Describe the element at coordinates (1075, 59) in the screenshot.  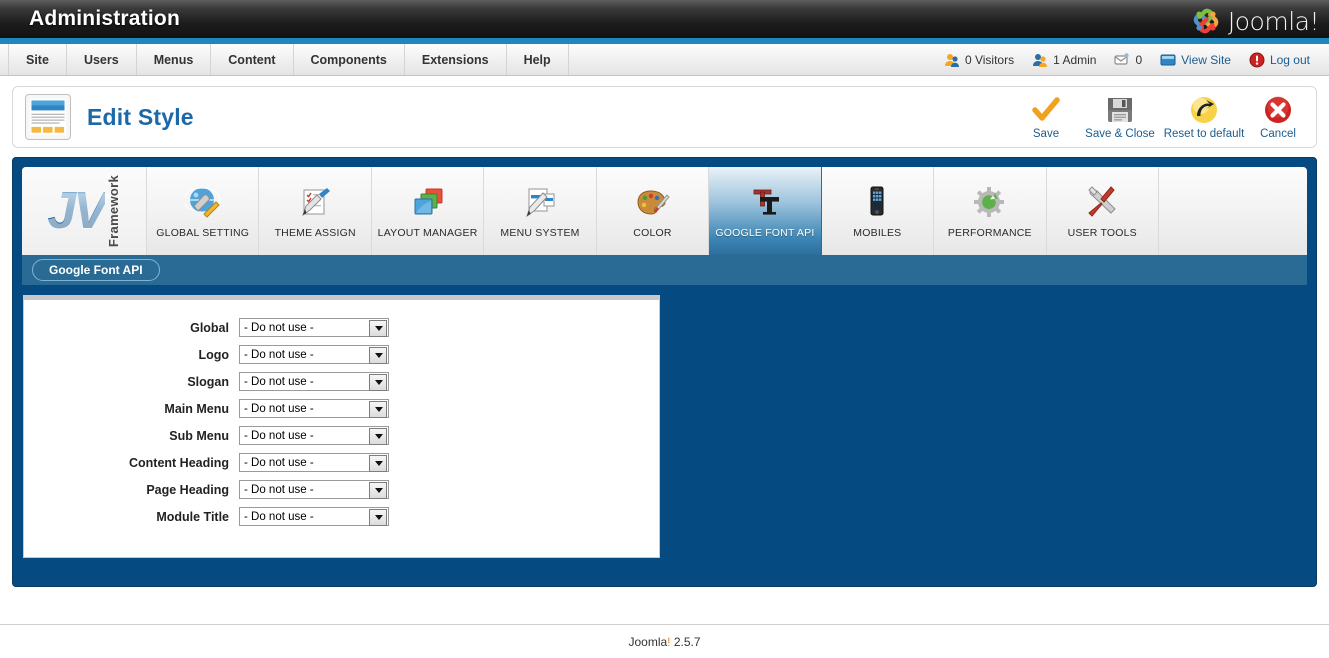
I see `status-label: 1 Admin` at that location.